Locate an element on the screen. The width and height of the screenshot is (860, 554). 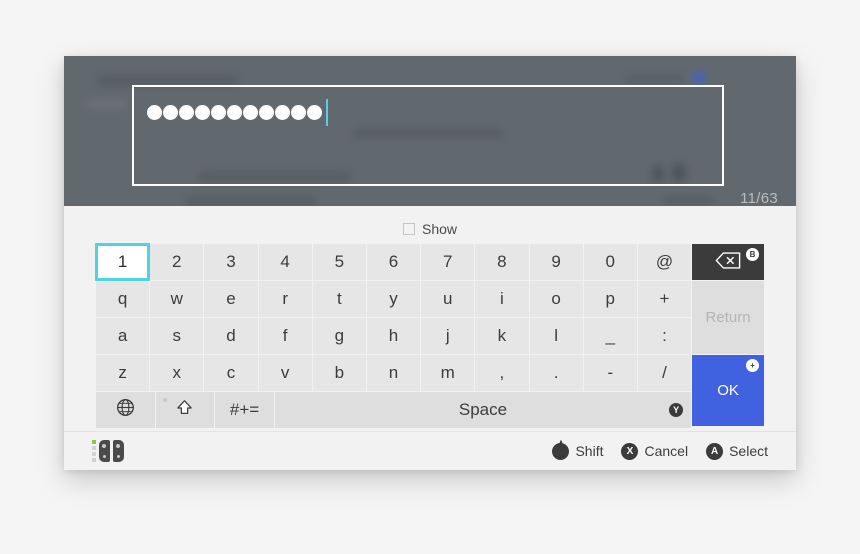
key-7: 7 is located at coordinates (448, 262).